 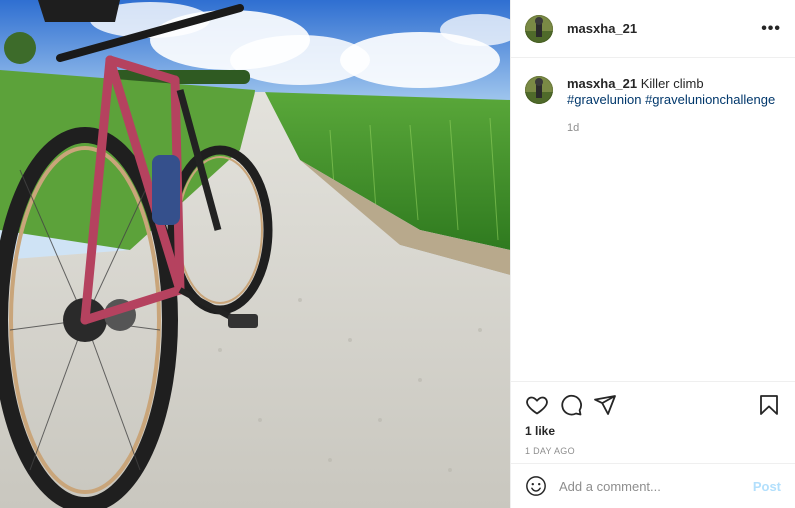 I want to click on action-bar: 1 like 1 DAY AGO, so click(x=653, y=422).